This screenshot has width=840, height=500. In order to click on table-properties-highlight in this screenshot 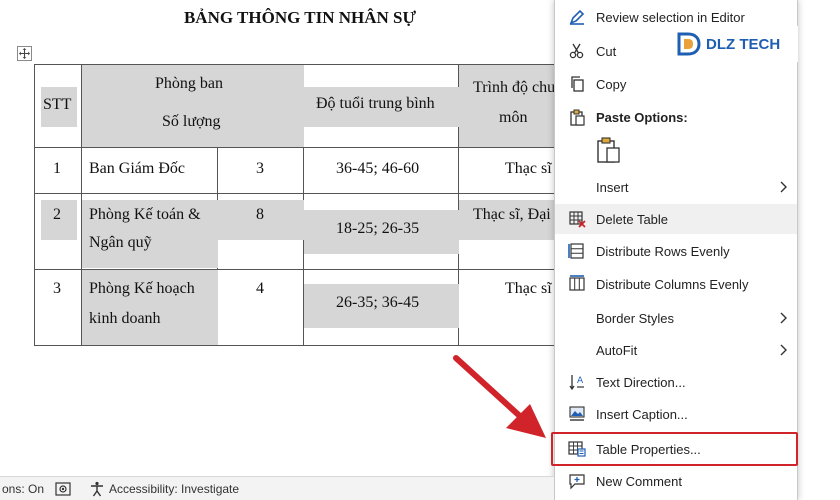, I will do `click(674, 449)`.